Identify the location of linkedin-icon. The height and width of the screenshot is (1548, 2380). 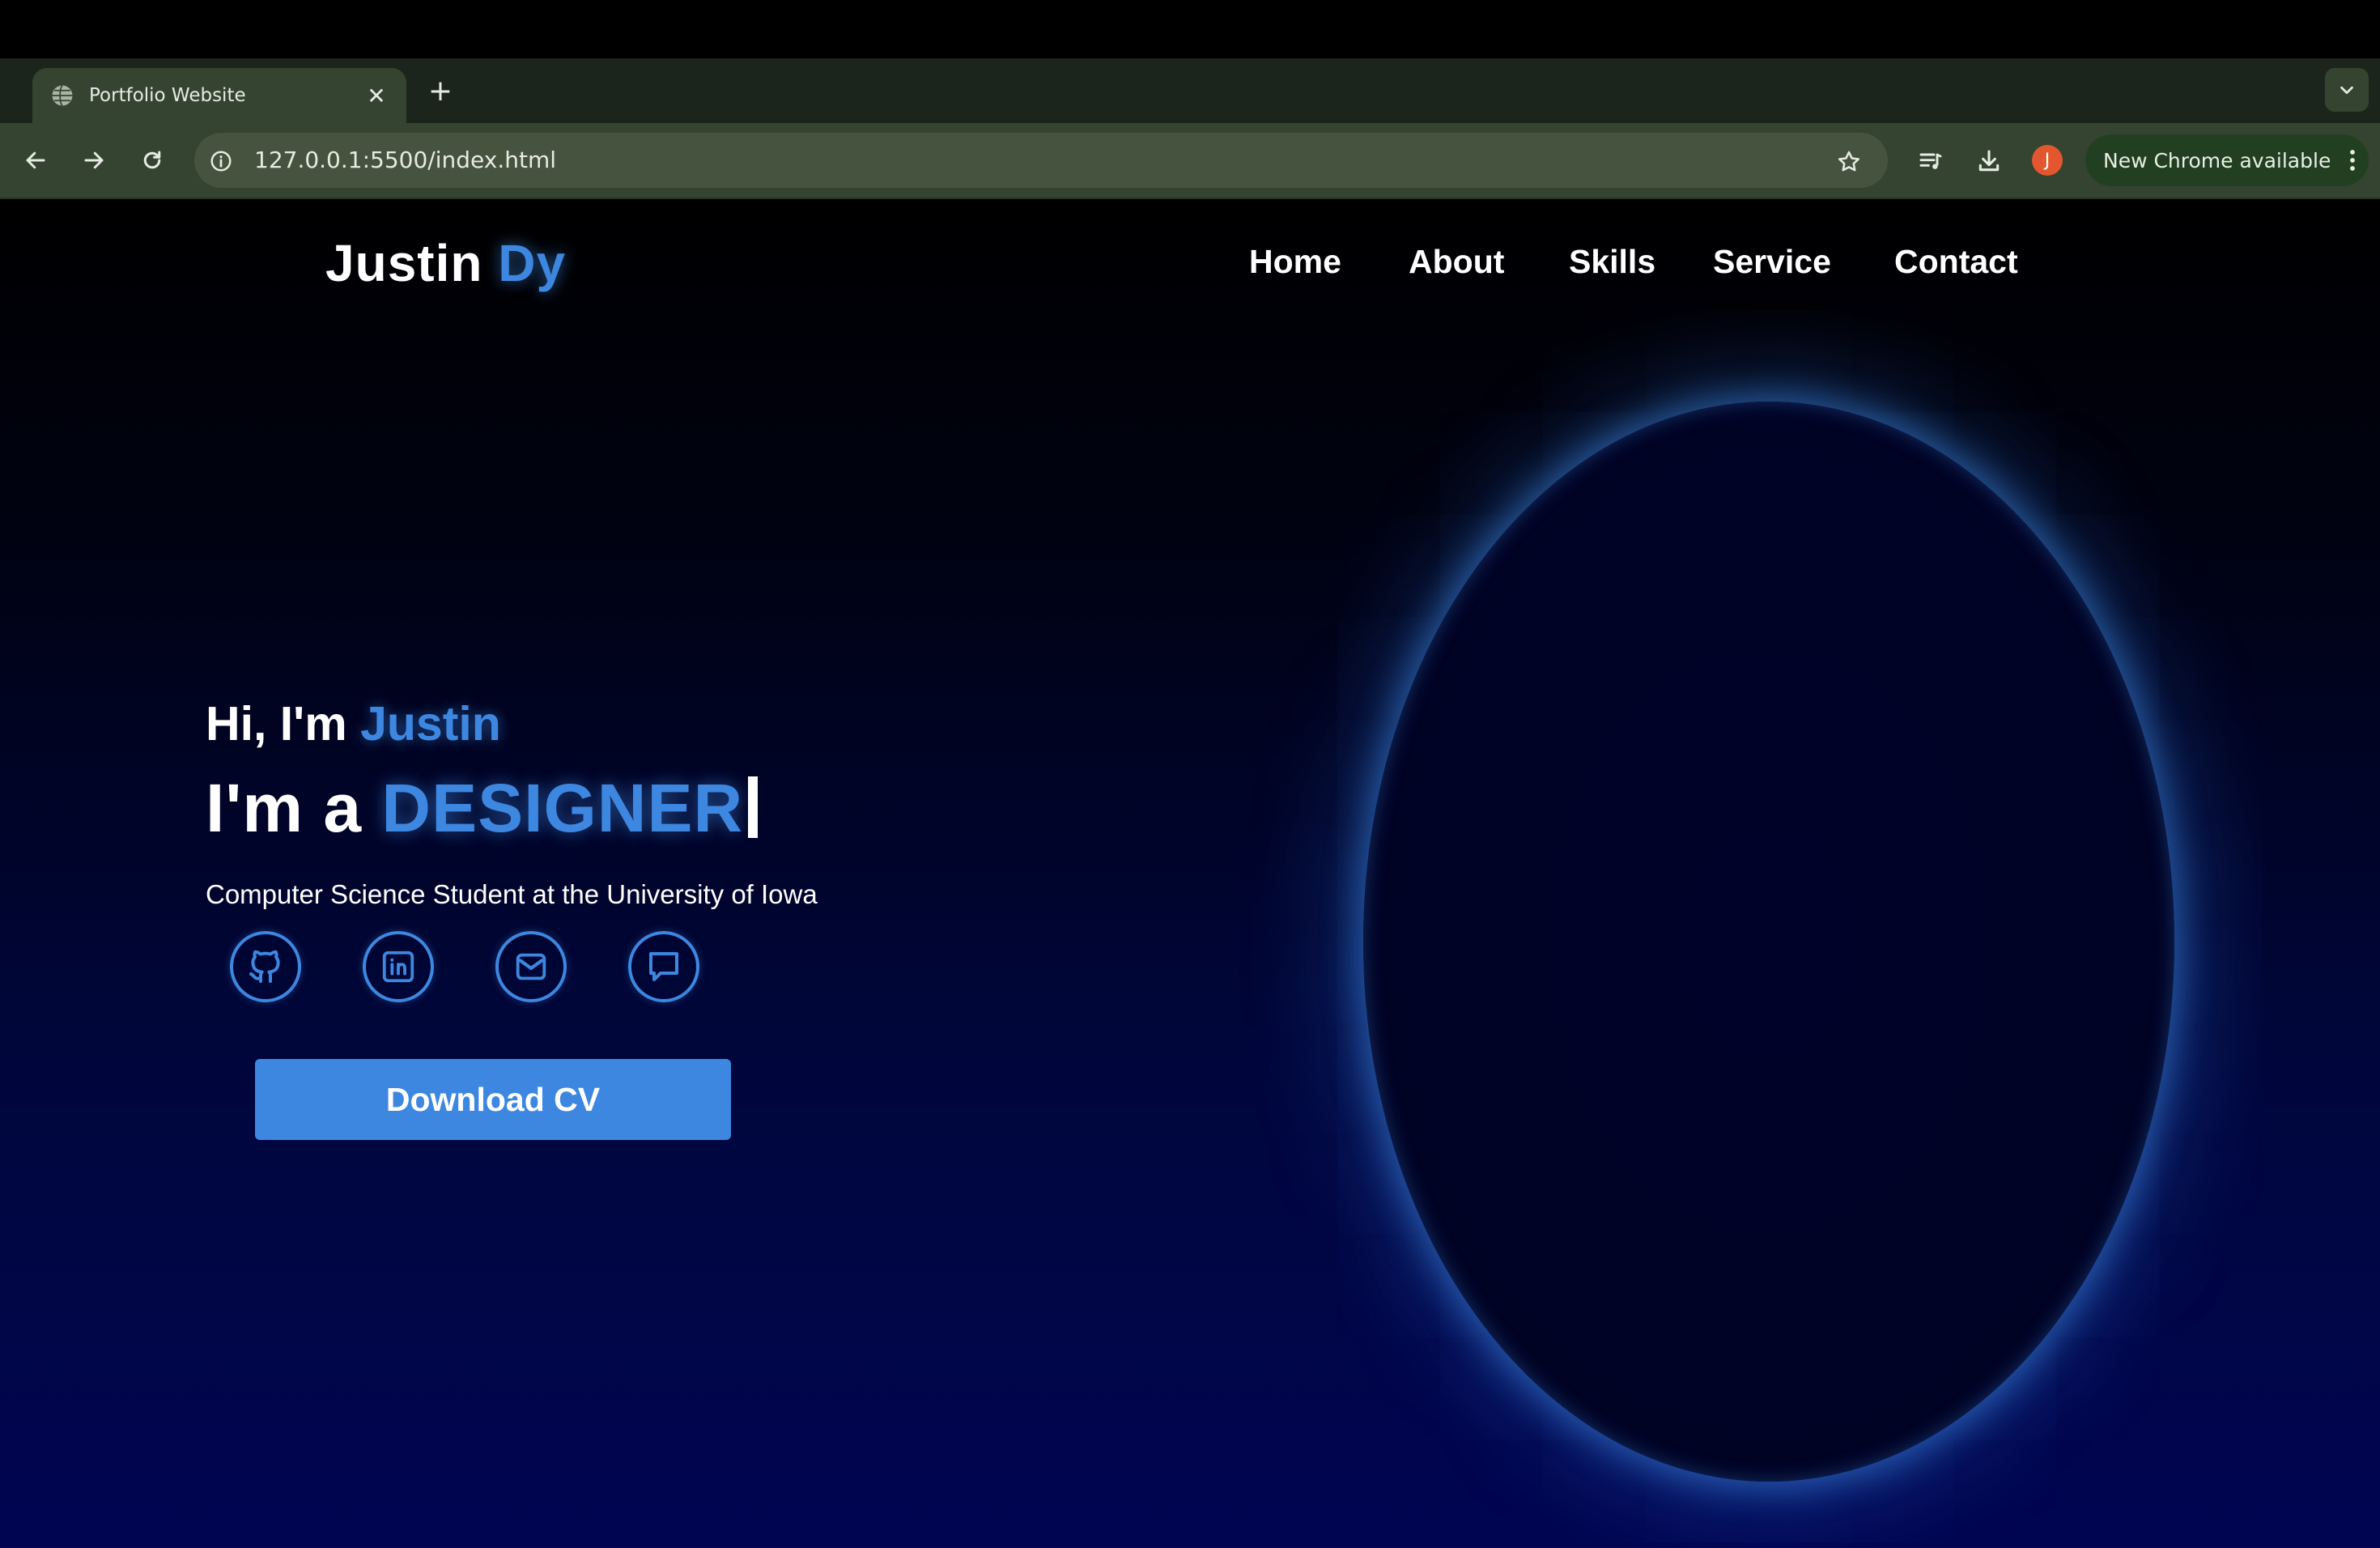
(398, 967).